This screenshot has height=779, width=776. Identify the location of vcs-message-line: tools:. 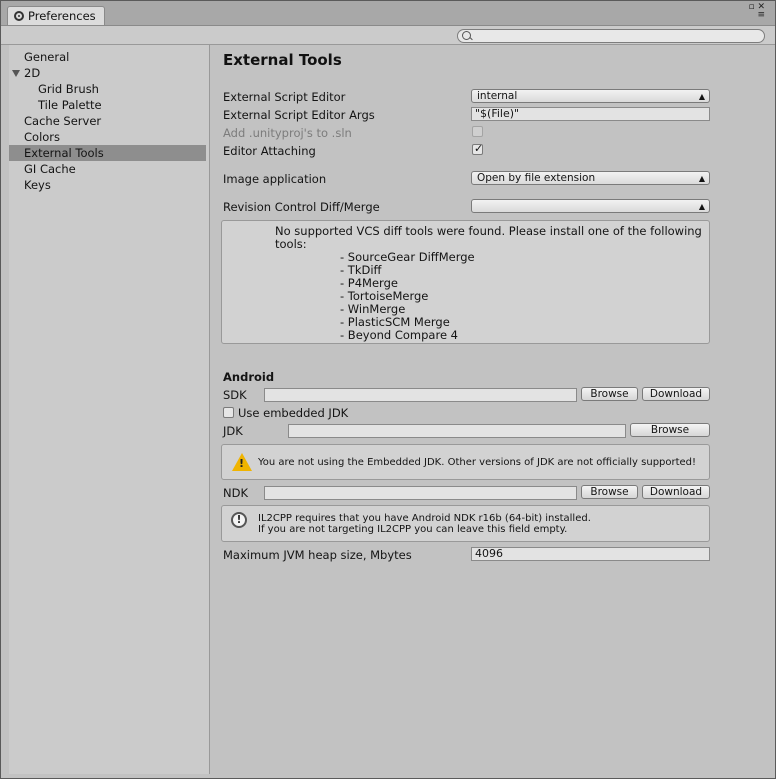
(291, 244).